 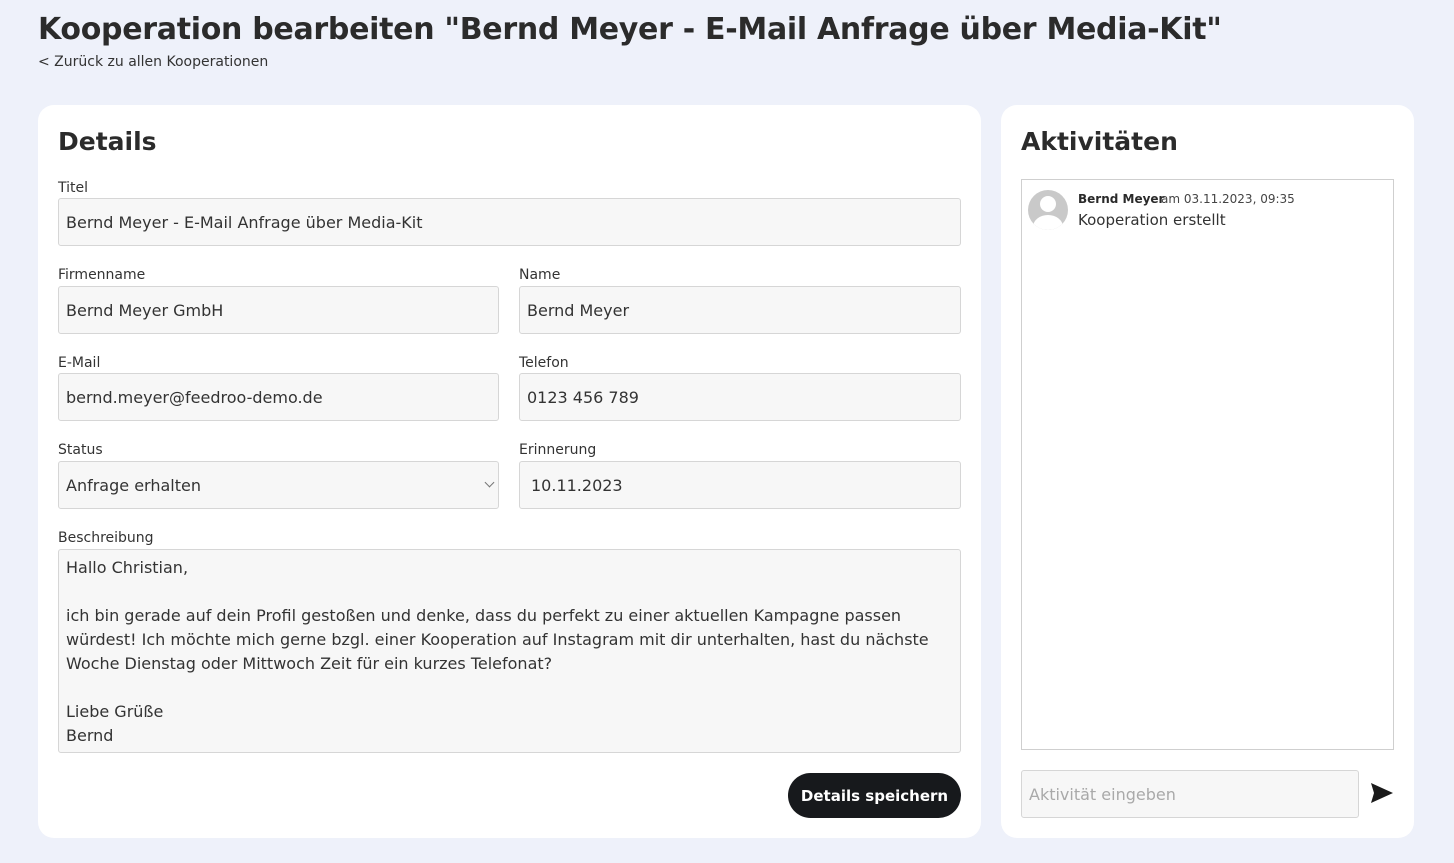 I want to click on user-avatar-icon, so click(x=1048, y=210).